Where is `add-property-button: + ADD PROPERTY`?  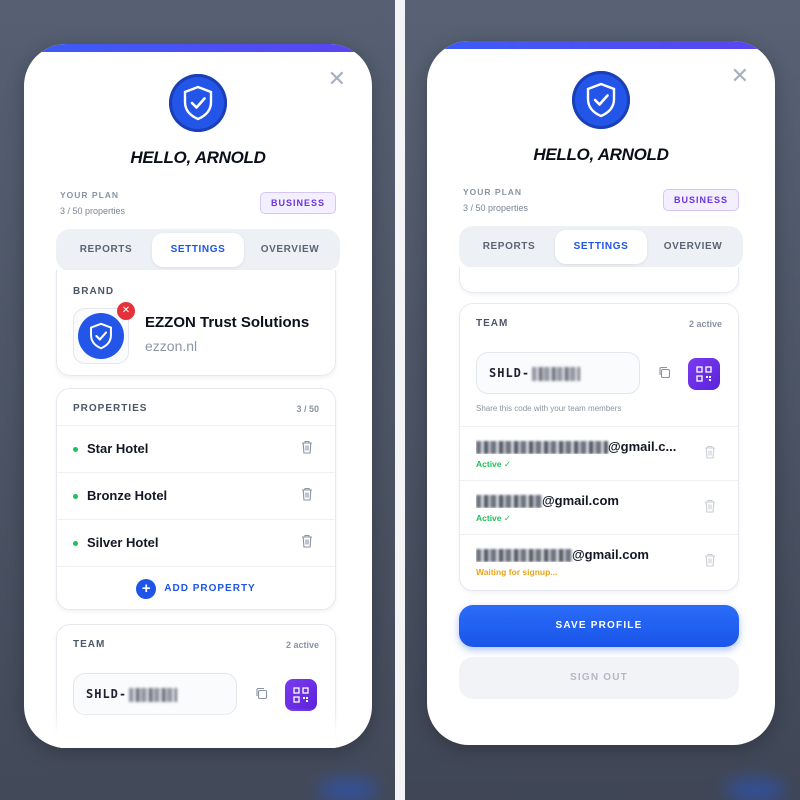 add-property-button: + ADD PROPERTY is located at coordinates (196, 588).